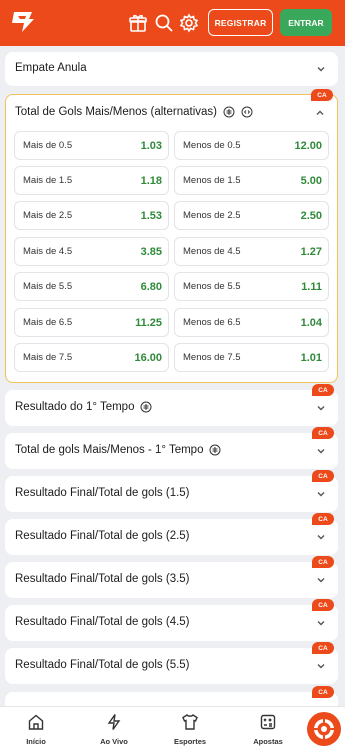 Image resolution: width=345 pixels, height=750 pixels. What do you see at coordinates (251, 322) in the screenshot?
I see `odd-button-under: Menos de 6.5 1.04` at bounding box center [251, 322].